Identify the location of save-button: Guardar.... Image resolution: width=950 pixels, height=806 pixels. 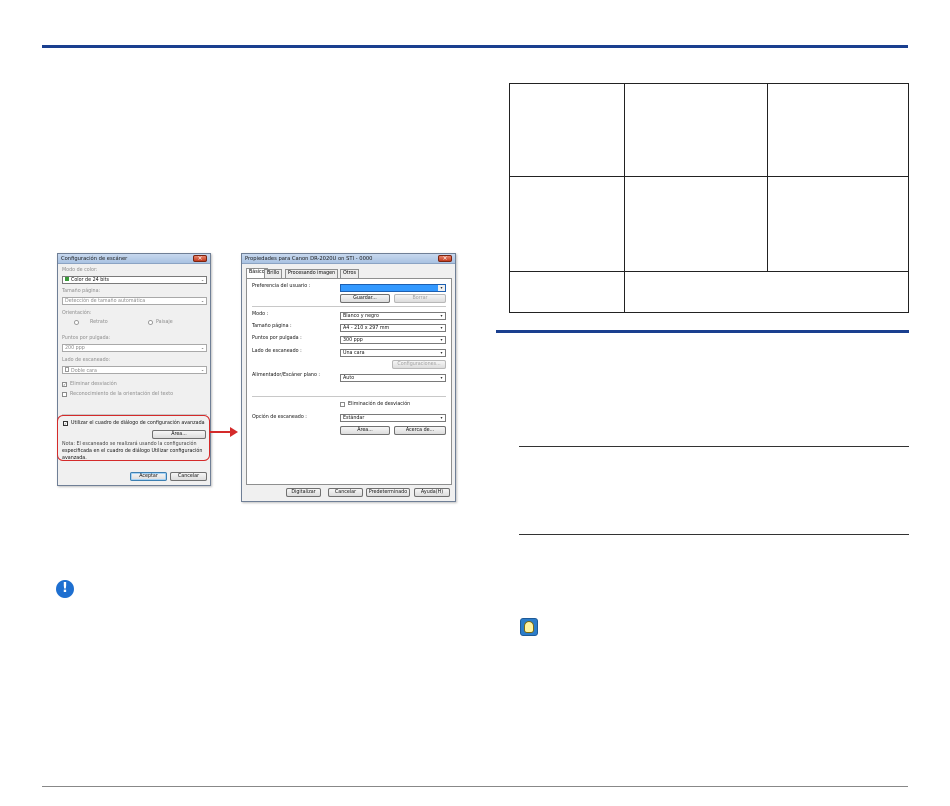
(365, 298).